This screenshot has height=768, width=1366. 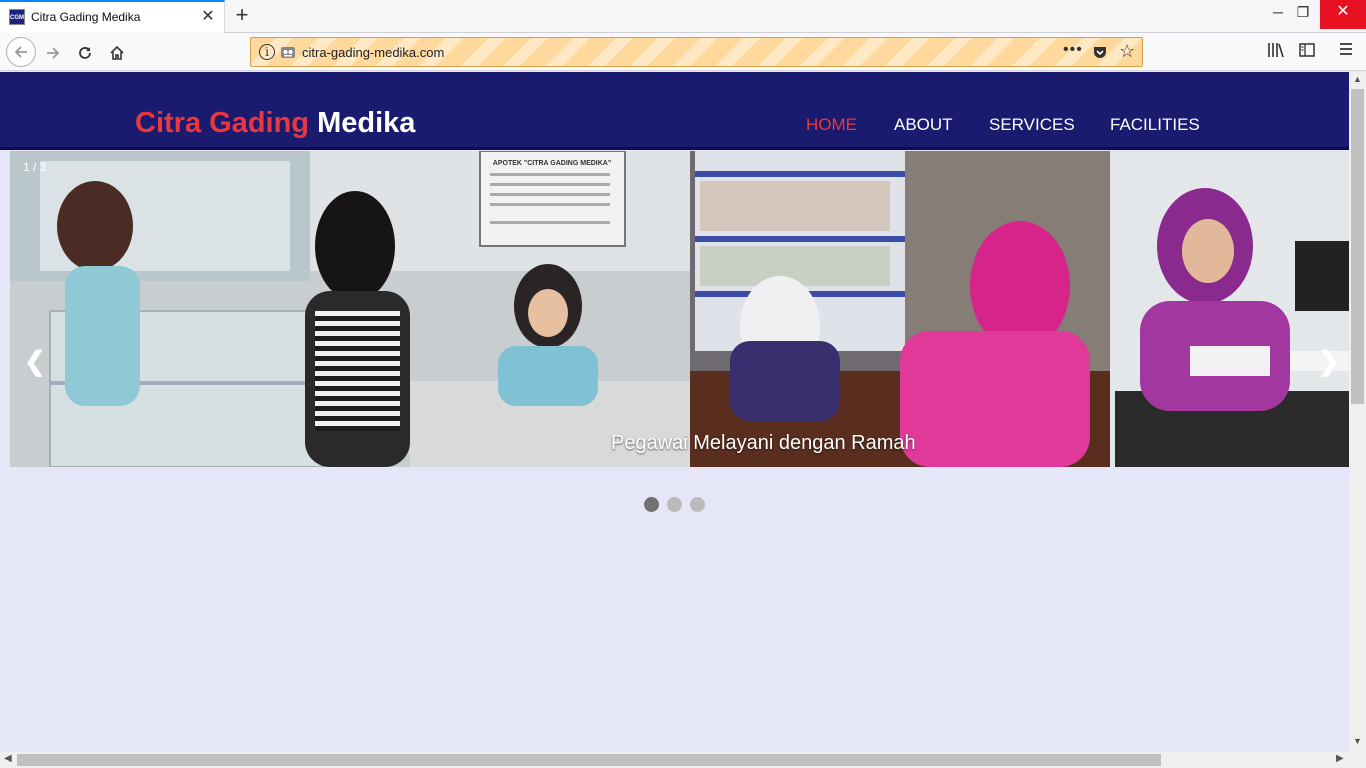 I want to click on info-icon: i, so click(x=267, y=52).